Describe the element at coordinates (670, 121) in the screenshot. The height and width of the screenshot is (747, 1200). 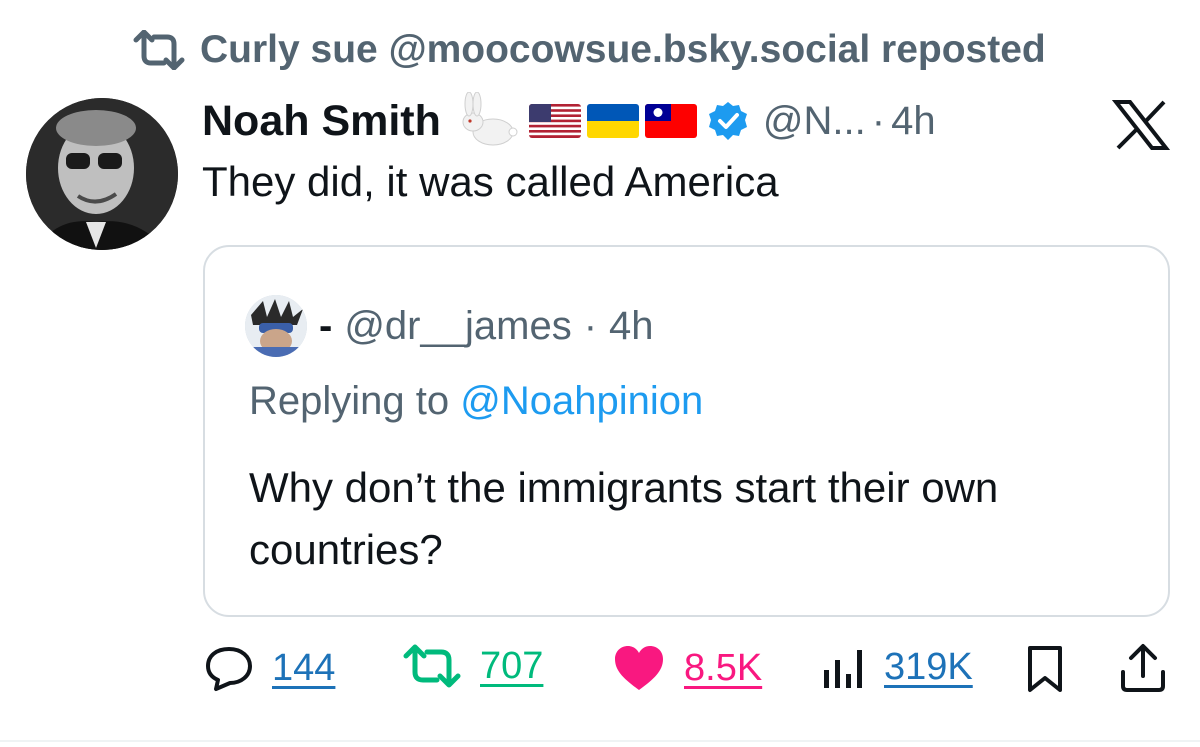
I see `taiwan-flag-icon` at that location.